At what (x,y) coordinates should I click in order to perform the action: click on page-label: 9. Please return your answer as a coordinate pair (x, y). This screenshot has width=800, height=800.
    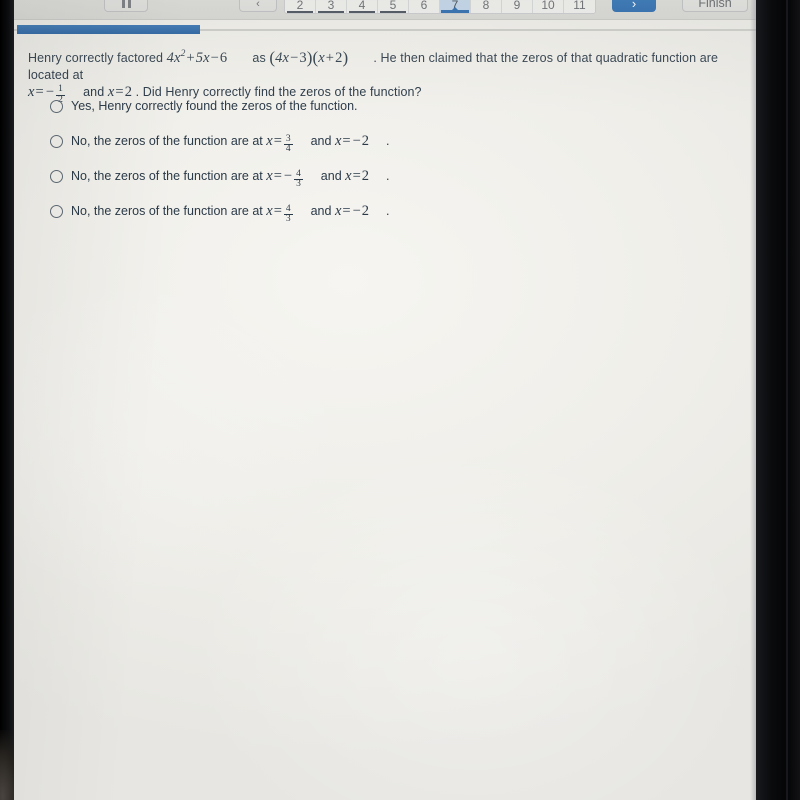
    Looking at the image, I should click on (517, 6).